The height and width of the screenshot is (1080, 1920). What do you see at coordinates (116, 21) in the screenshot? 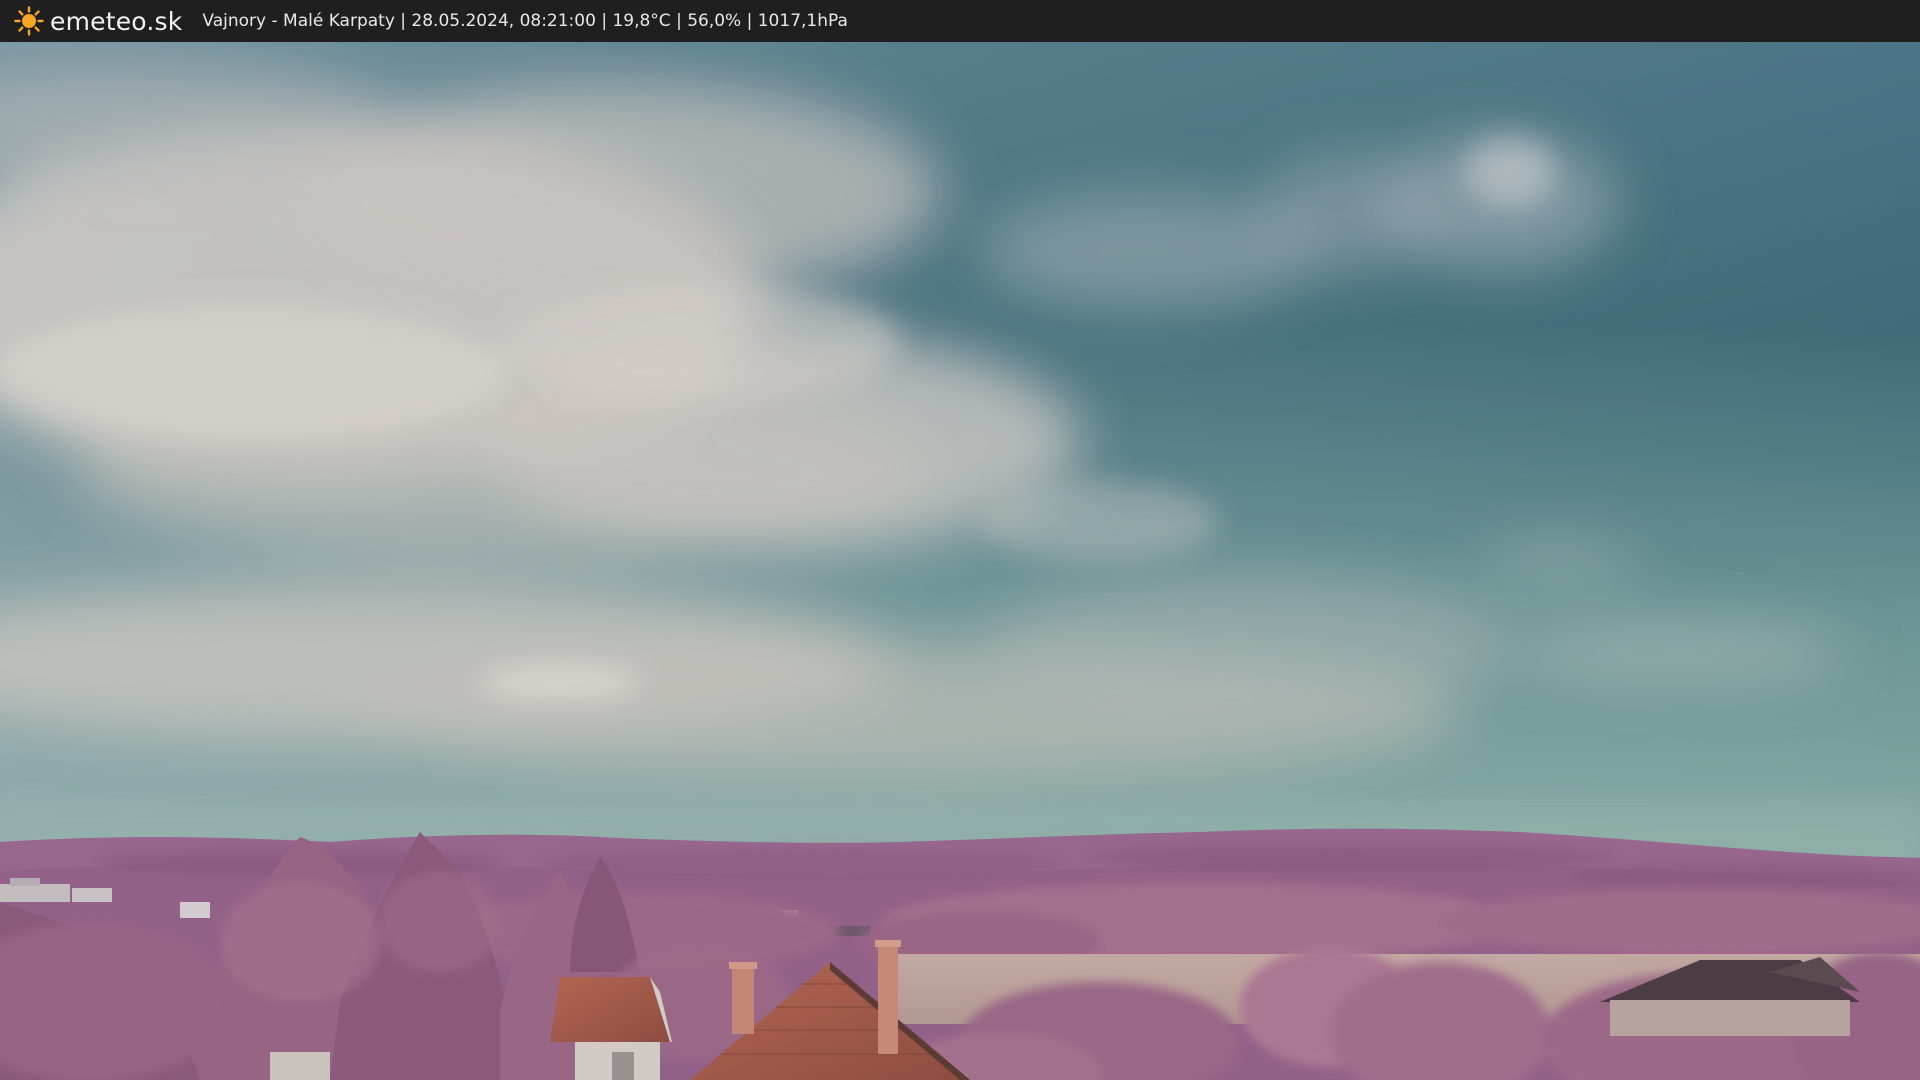
I see `brand-name: emeteo.sk` at bounding box center [116, 21].